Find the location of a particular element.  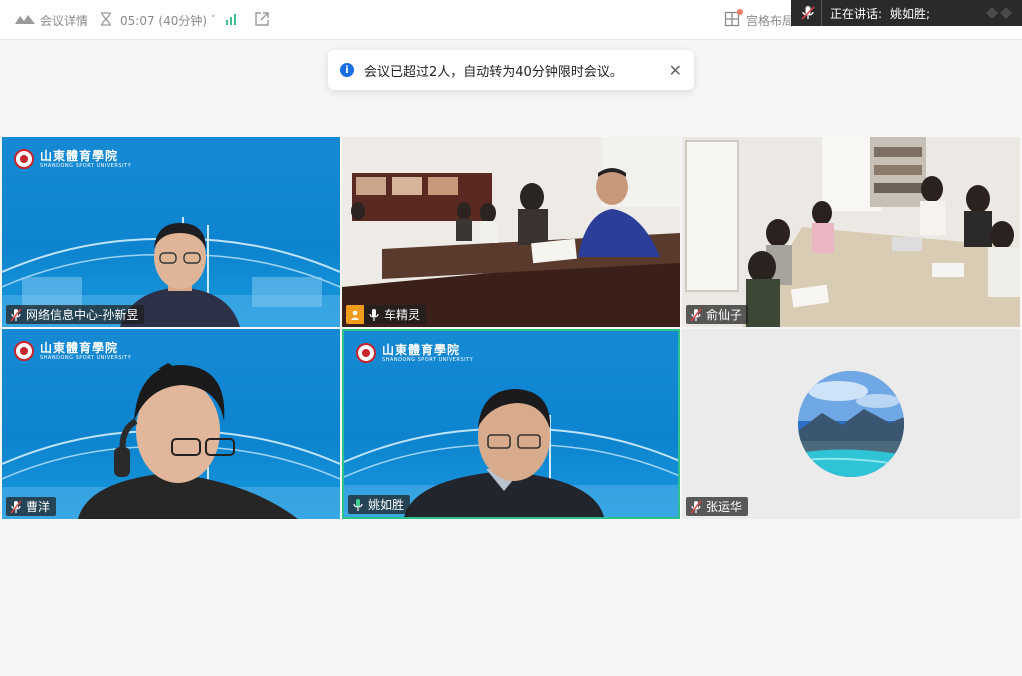

participant-name-tag: 姚如胜 is located at coordinates (379, 504).